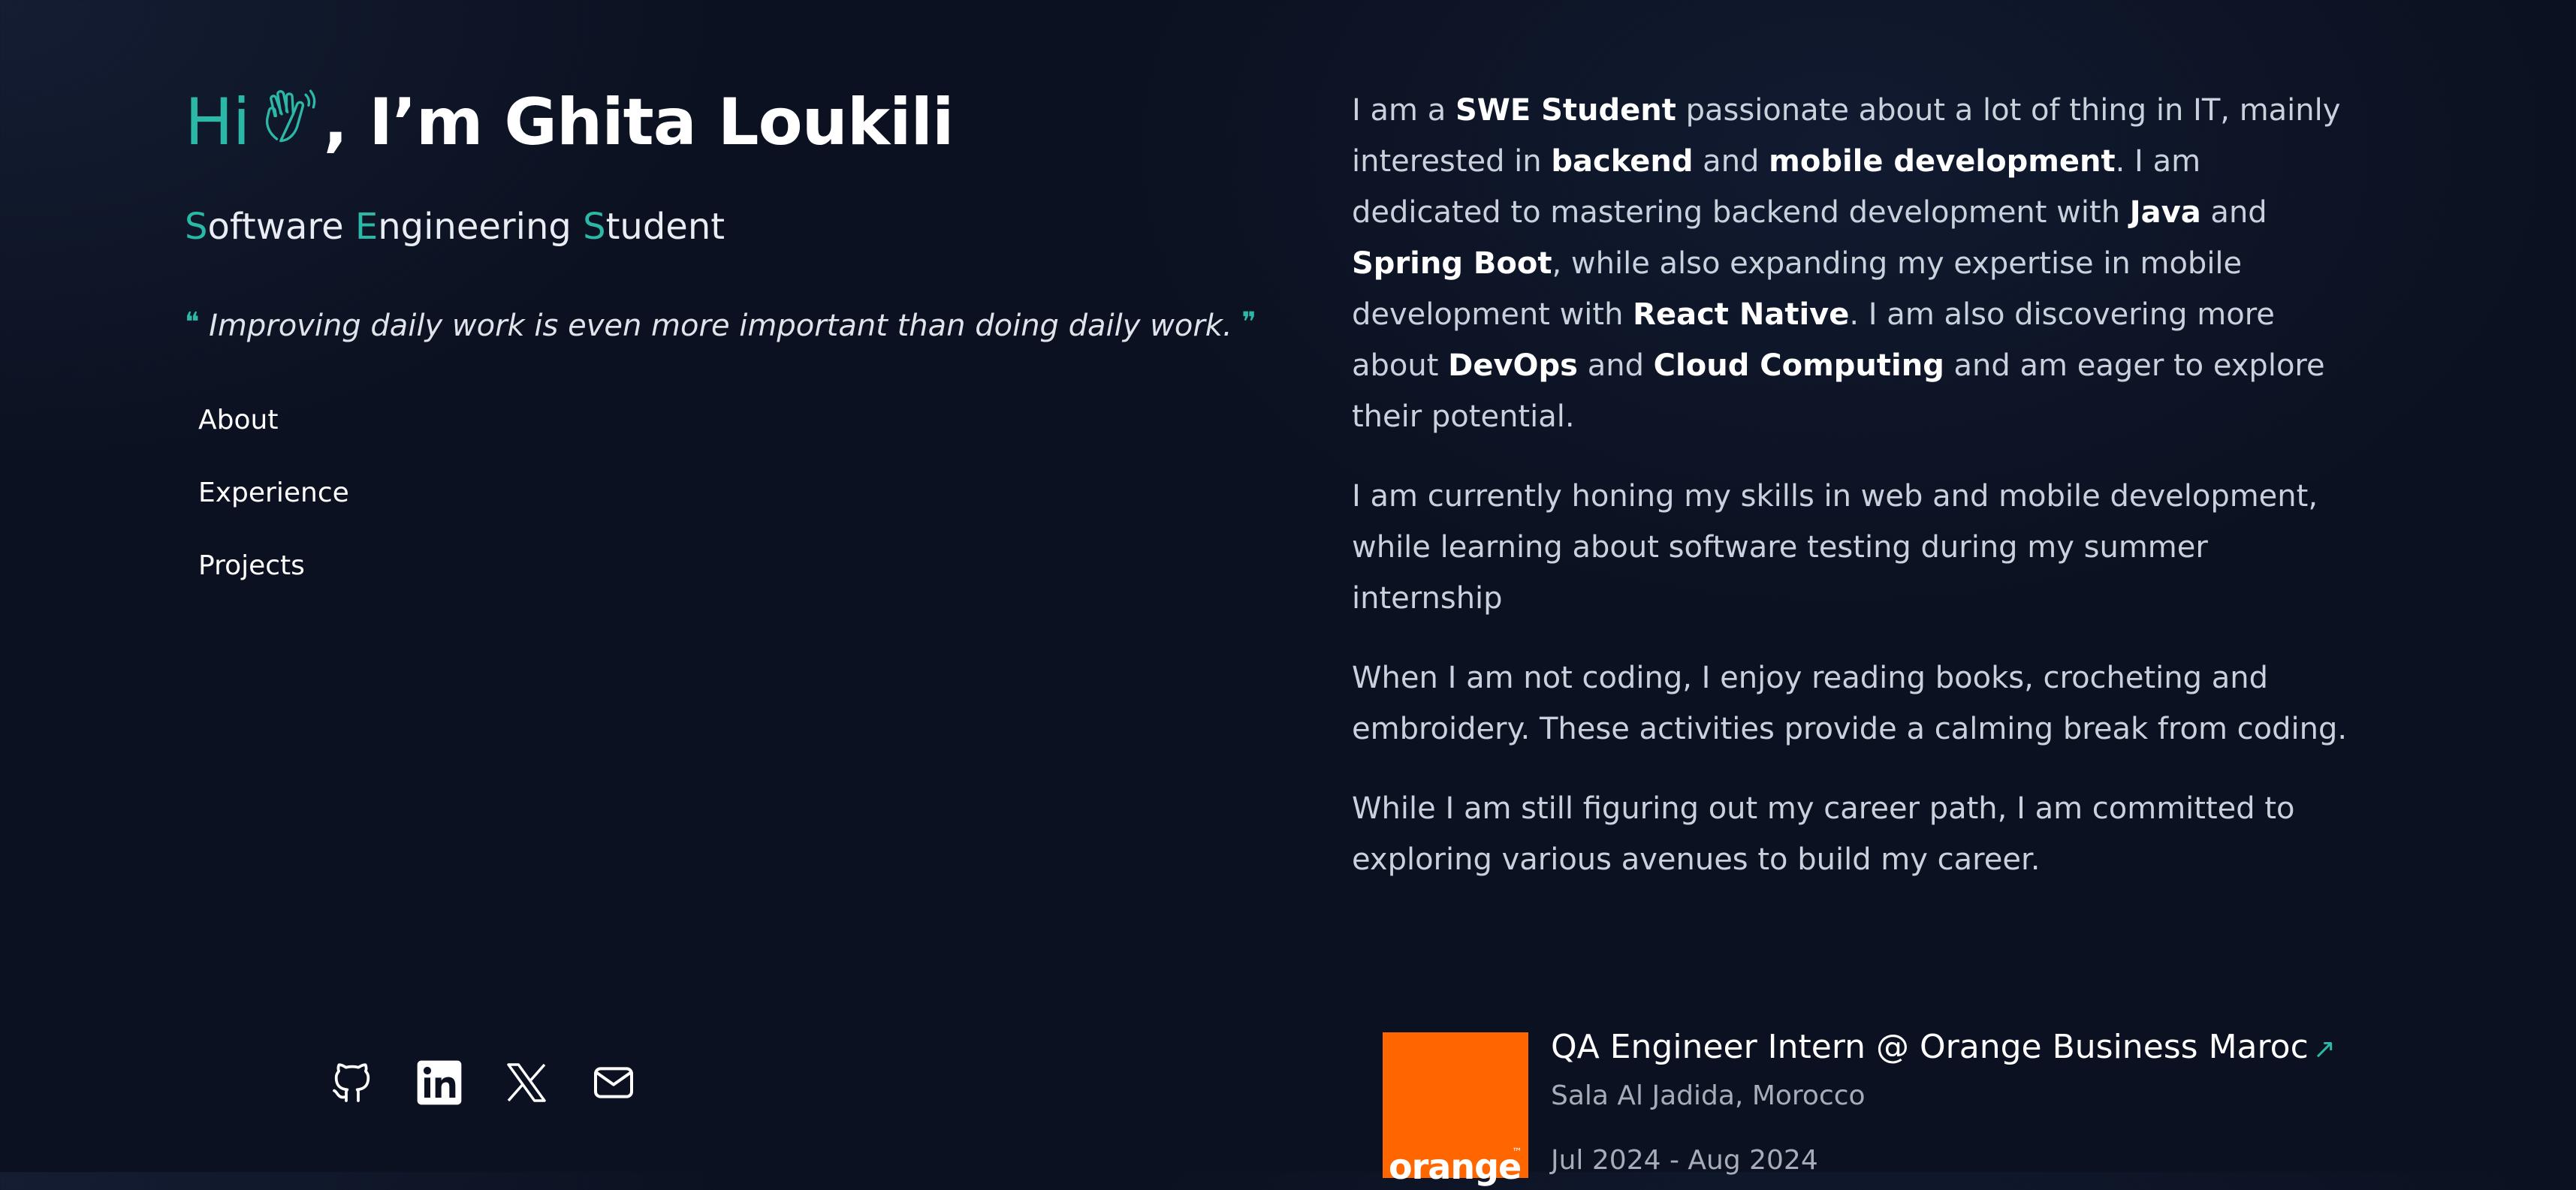 The image size is (2576, 1190). What do you see at coordinates (1455, 1109) in the screenshot?
I see `company-logo: ™ orange` at bounding box center [1455, 1109].